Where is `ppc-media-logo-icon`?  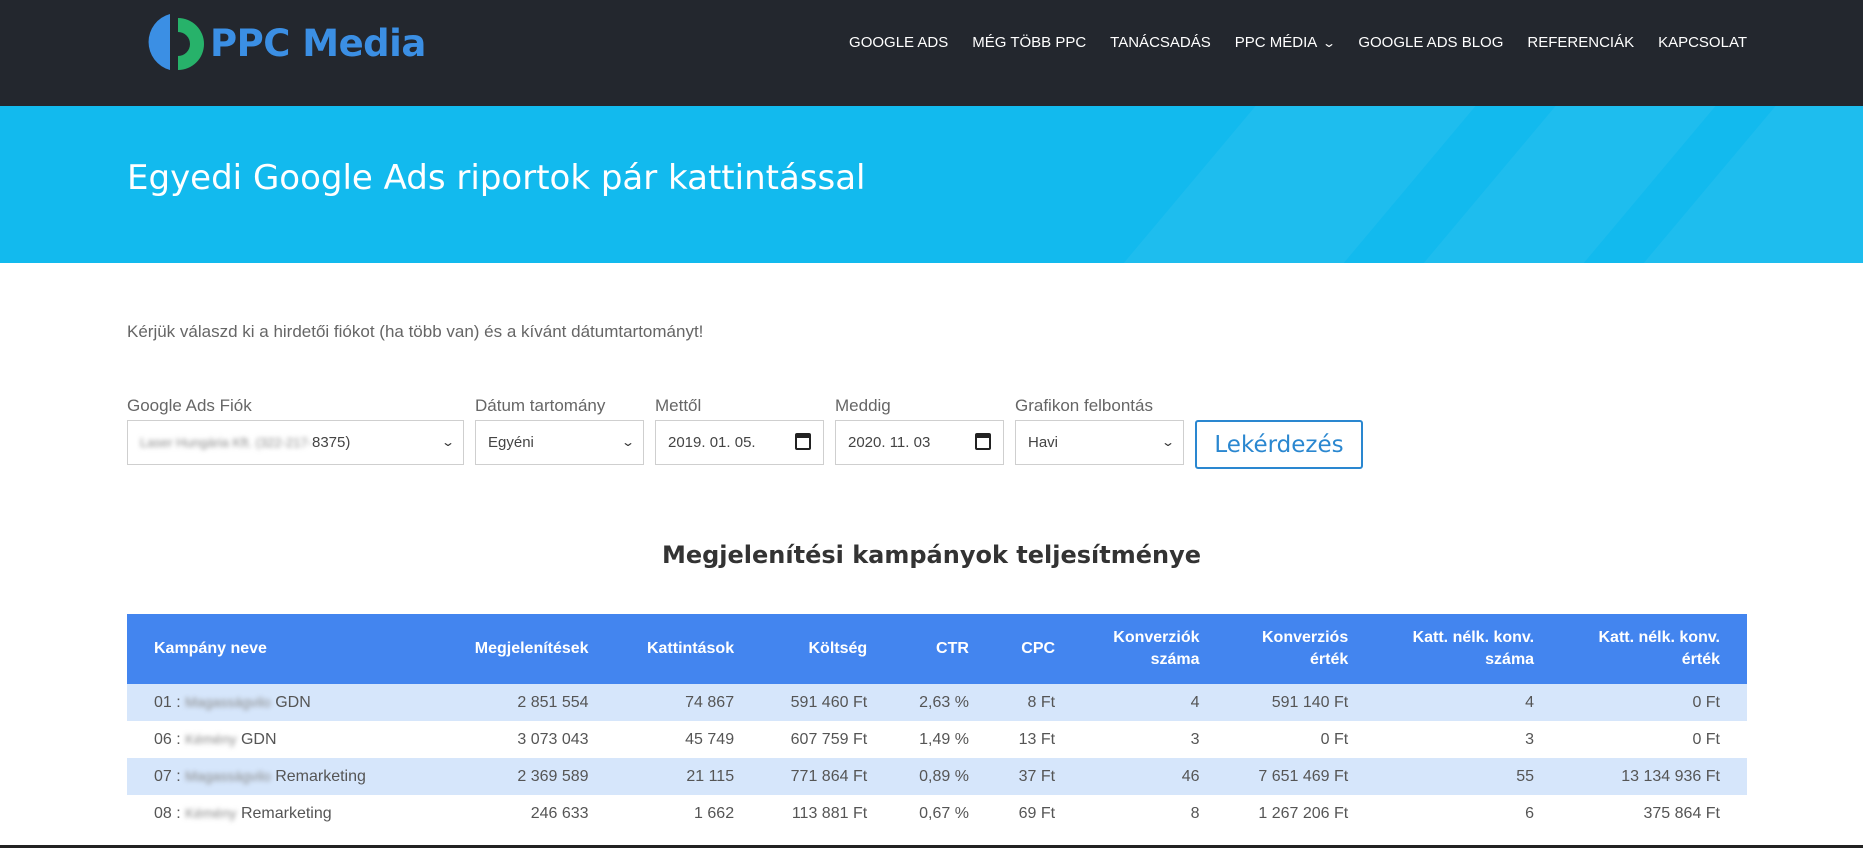
ppc-media-logo-icon is located at coordinates (176, 42).